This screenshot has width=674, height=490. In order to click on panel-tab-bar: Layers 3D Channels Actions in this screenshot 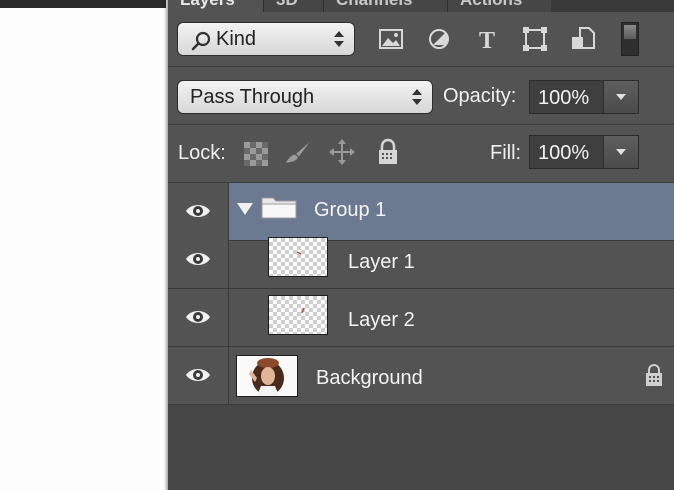, I will do `click(421, 6)`.